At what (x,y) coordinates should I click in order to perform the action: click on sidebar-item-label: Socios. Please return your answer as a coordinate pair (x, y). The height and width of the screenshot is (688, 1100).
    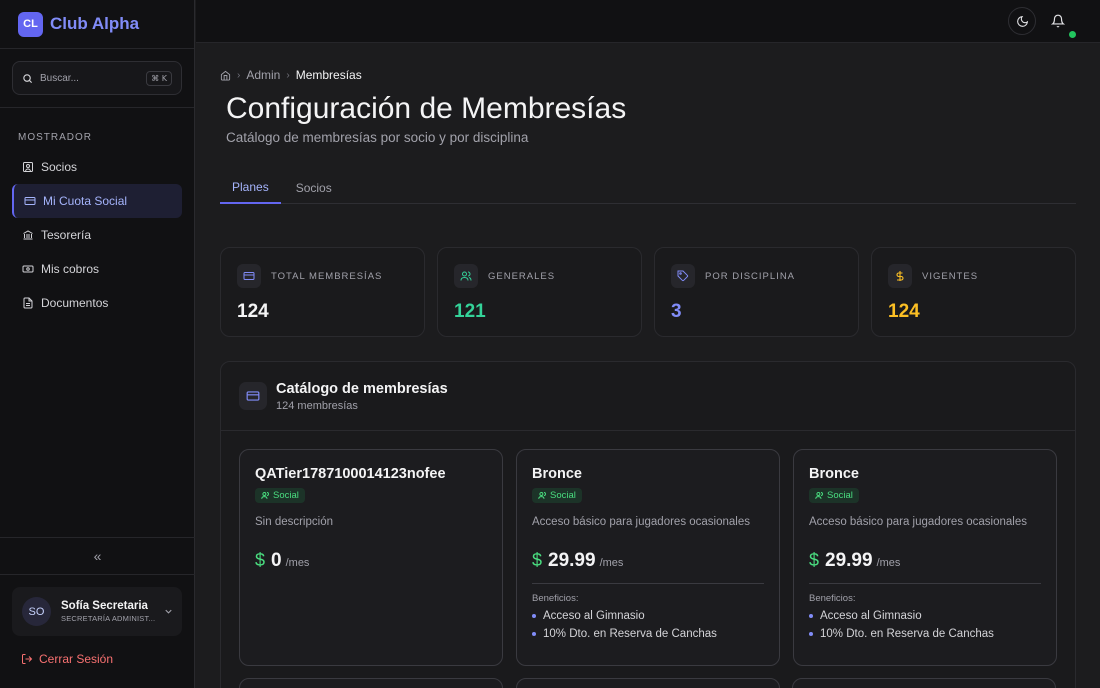
    Looking at the image, I should click on (59, 167).